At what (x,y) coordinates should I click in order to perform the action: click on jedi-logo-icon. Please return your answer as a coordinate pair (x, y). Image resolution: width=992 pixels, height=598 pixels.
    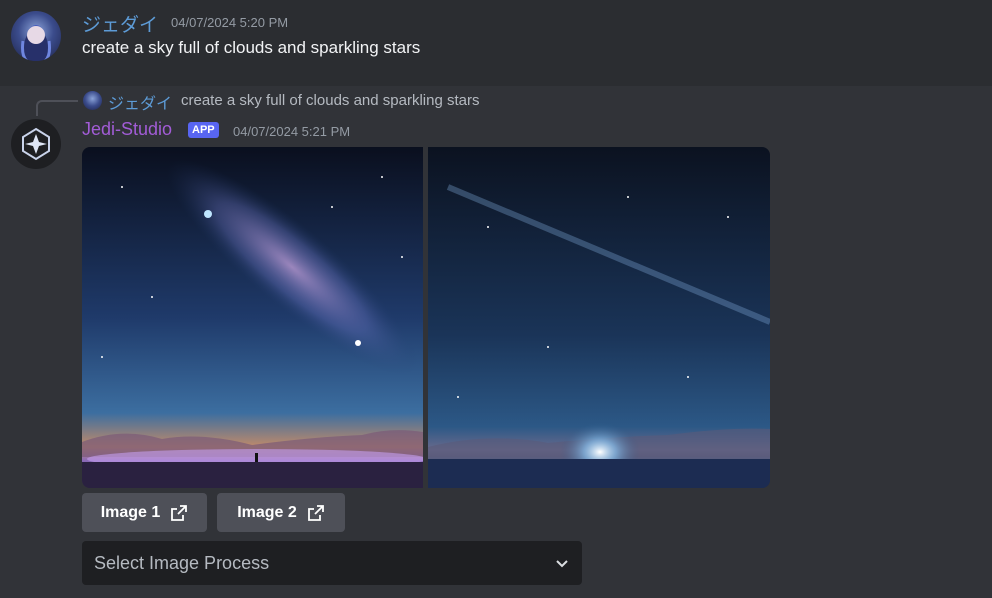
    Looking at the image, I should click on (36, 144).